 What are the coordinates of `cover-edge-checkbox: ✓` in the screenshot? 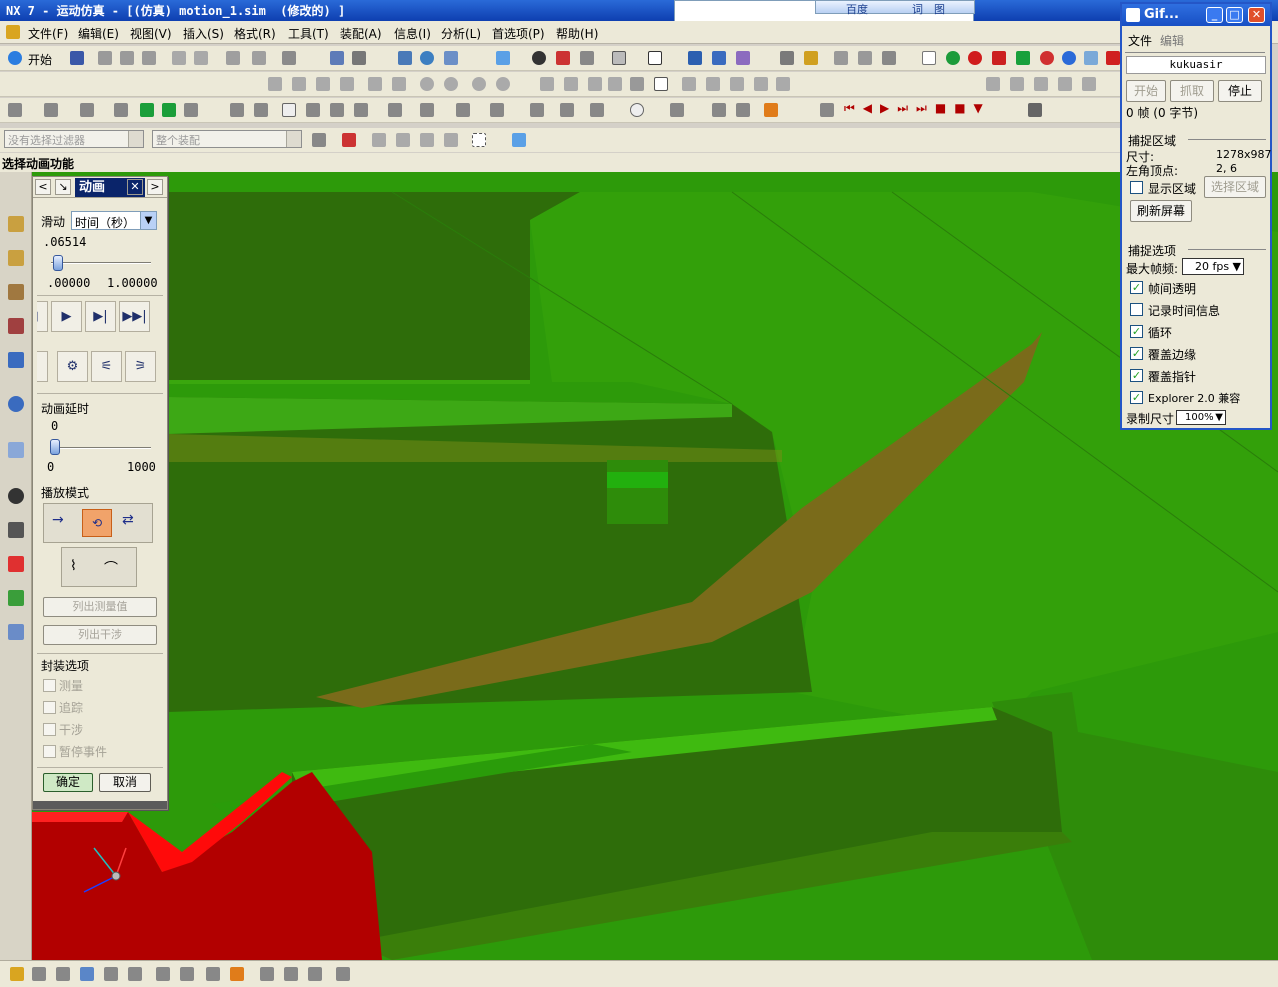 It's located at (1136, 353).